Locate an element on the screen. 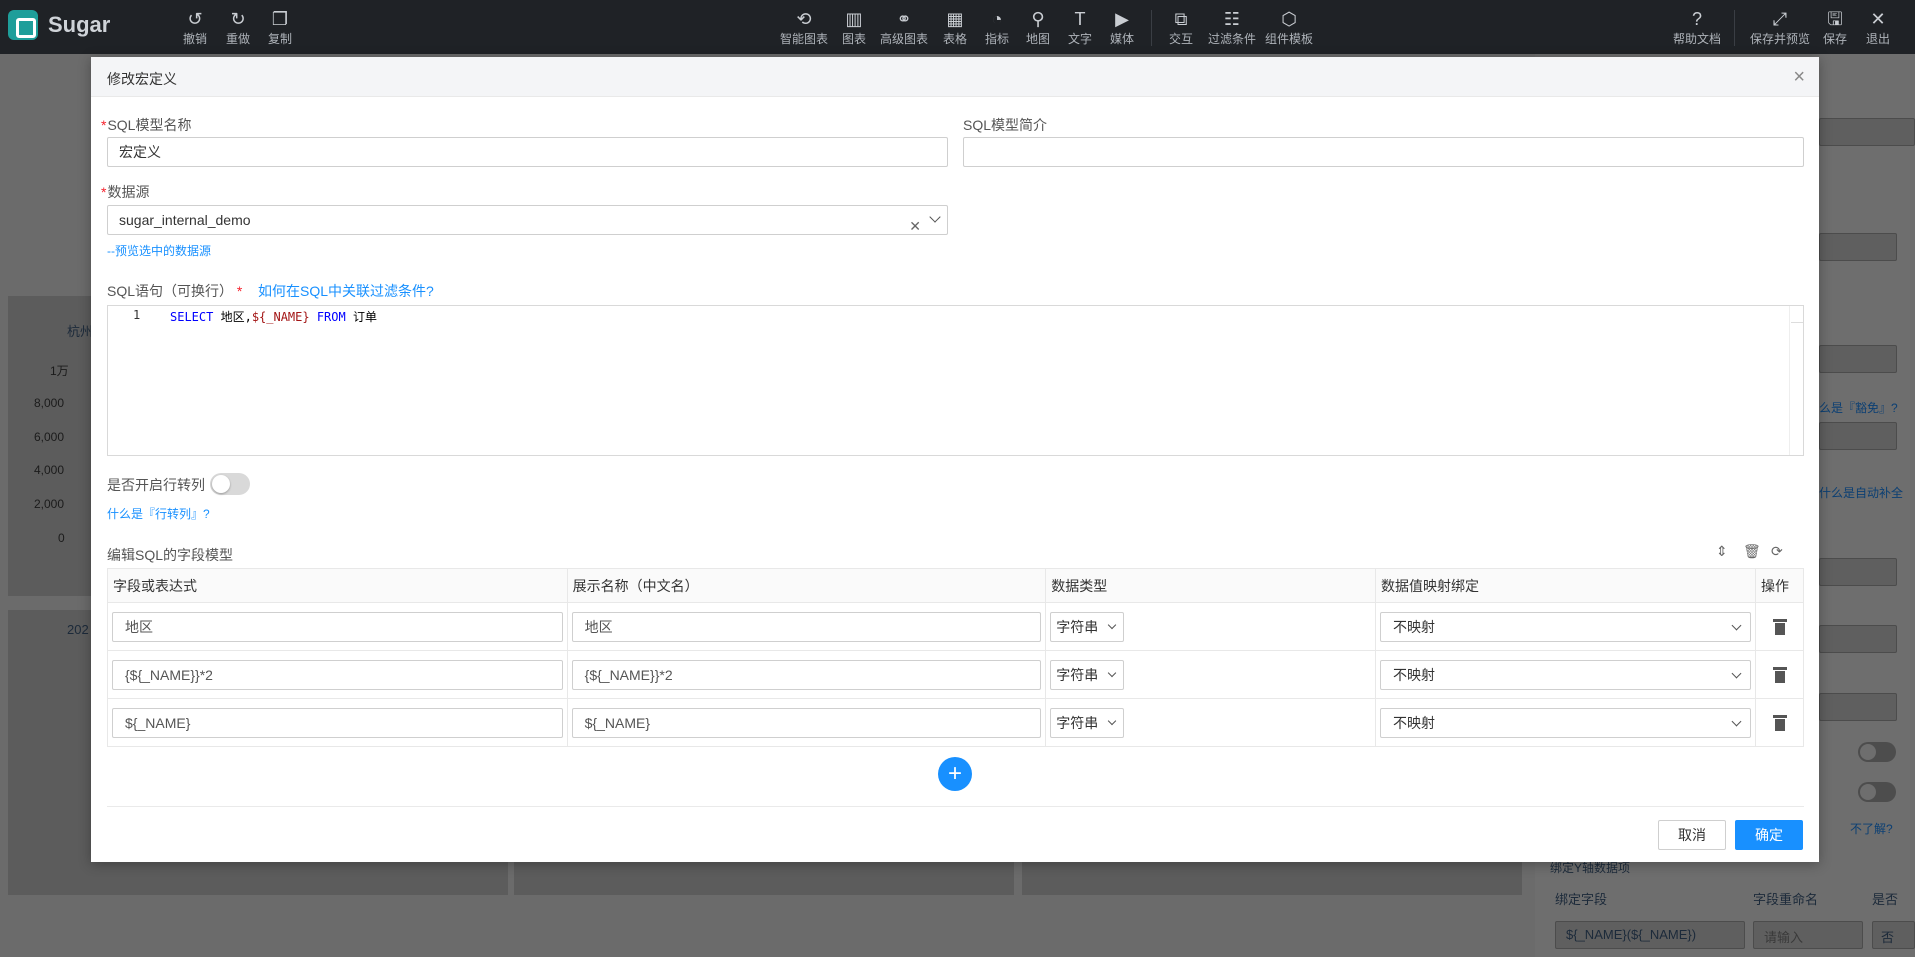 The width and height of the screenshot is (1915, 957). expr-input: {${_NAME}}*2 is located at coordinates (337, 674).